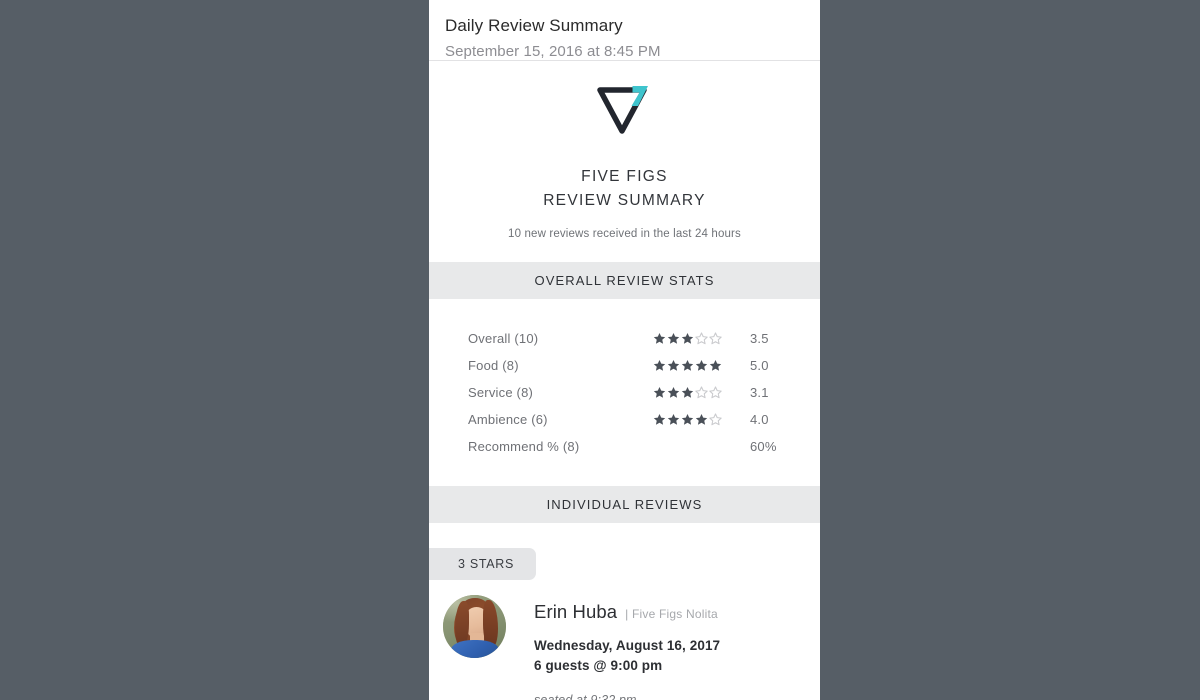 This screenshot has width=1200, height=700. Describe the element at coordinates (759, 393) in the screenshot. I see `stat-value: 3.1` at that location.